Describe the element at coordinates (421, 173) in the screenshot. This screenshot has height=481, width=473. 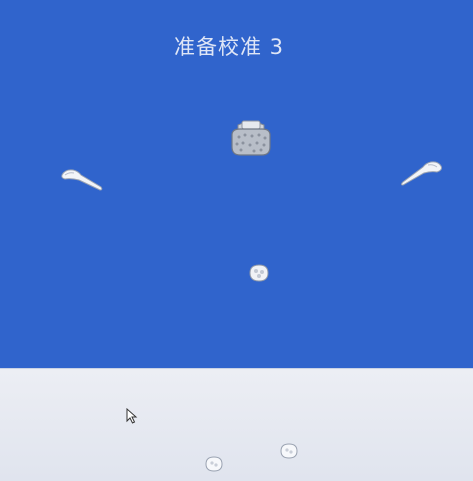
I see `vr-controller-right-icon` at that location.